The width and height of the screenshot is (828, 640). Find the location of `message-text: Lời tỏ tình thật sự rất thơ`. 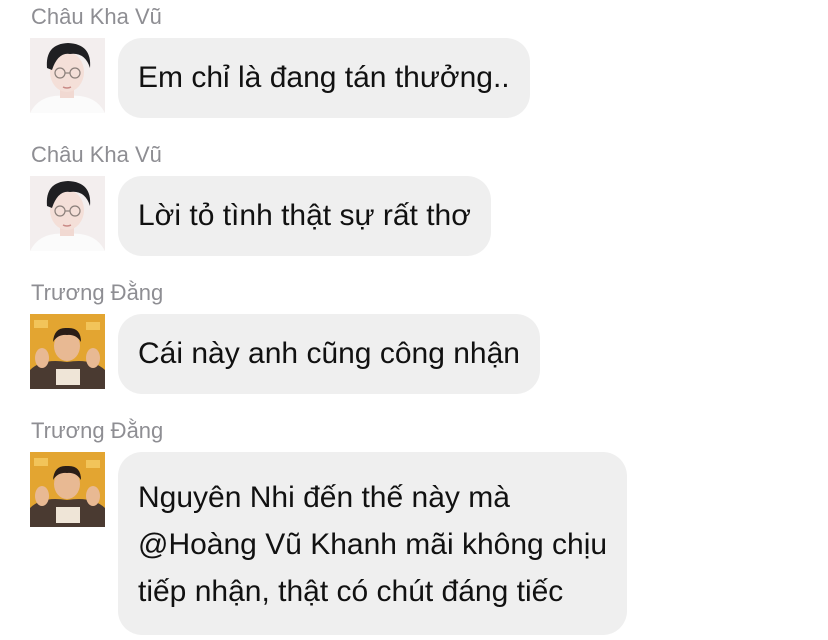

message-text: Lời tỏ tình thật sự rất thơ is located at coordinates (304, 215).